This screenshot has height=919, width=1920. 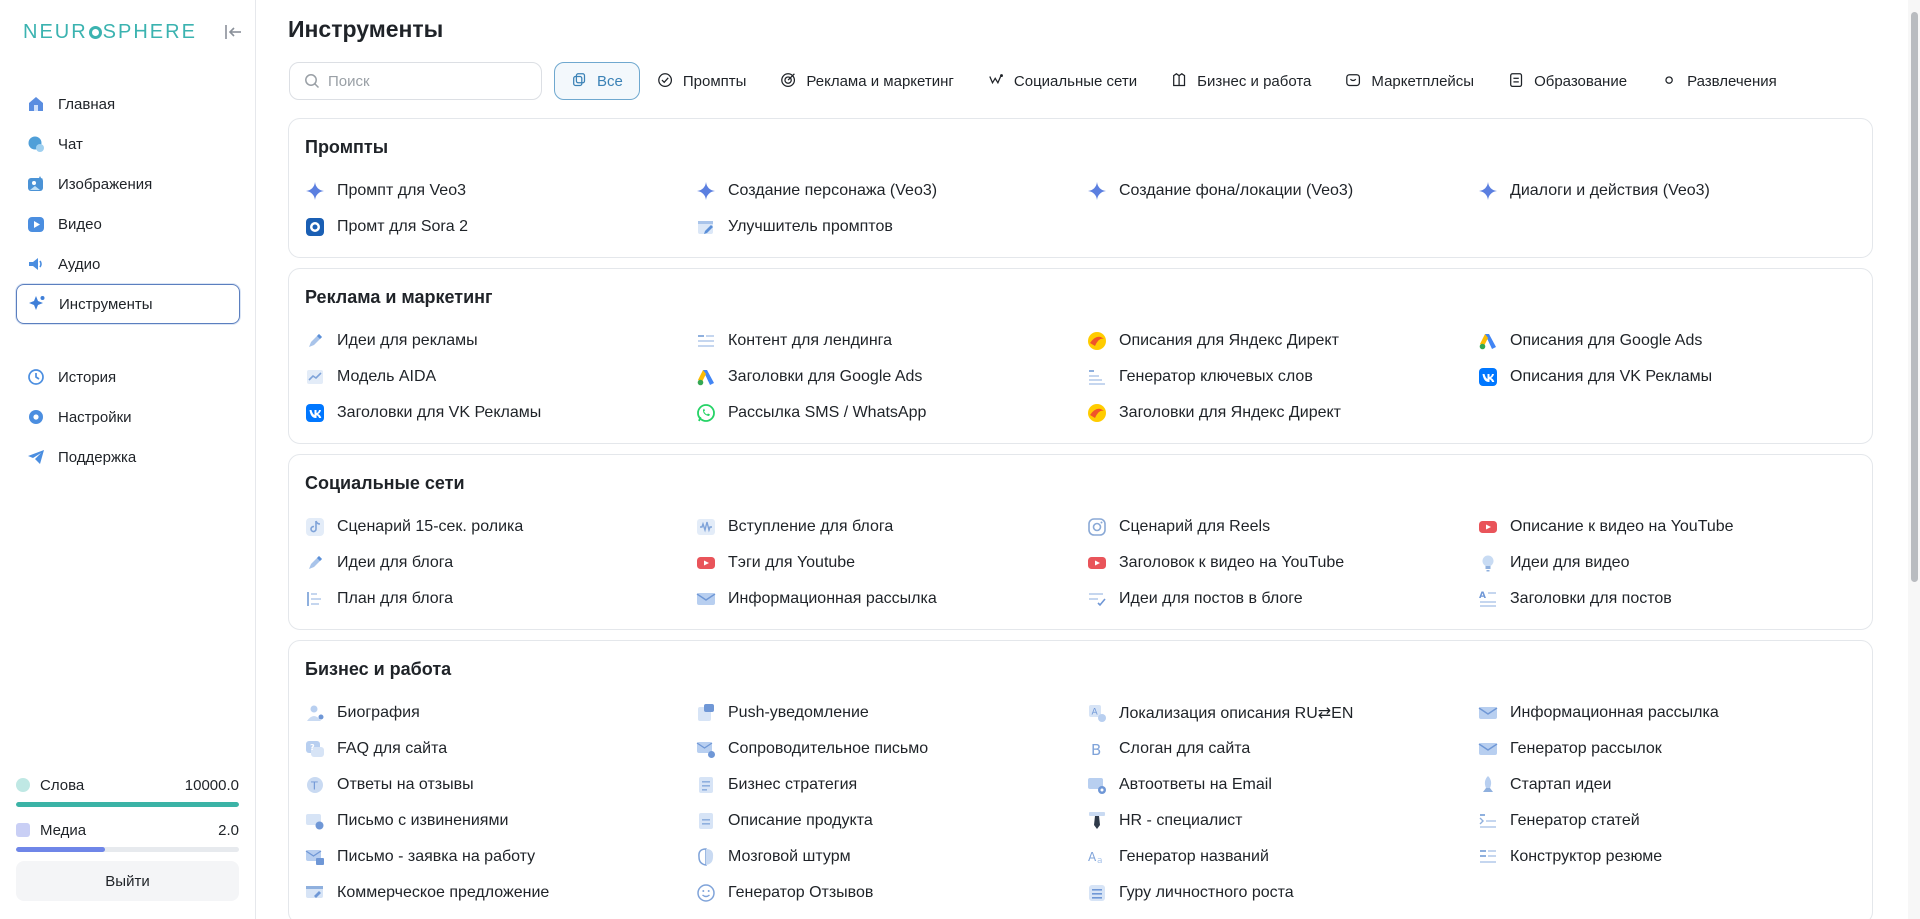 What do you see at coordinates (891, 341) in the screenshot?
I see `tool-item: Контент для лендинга` at bounding box center [891, 341].